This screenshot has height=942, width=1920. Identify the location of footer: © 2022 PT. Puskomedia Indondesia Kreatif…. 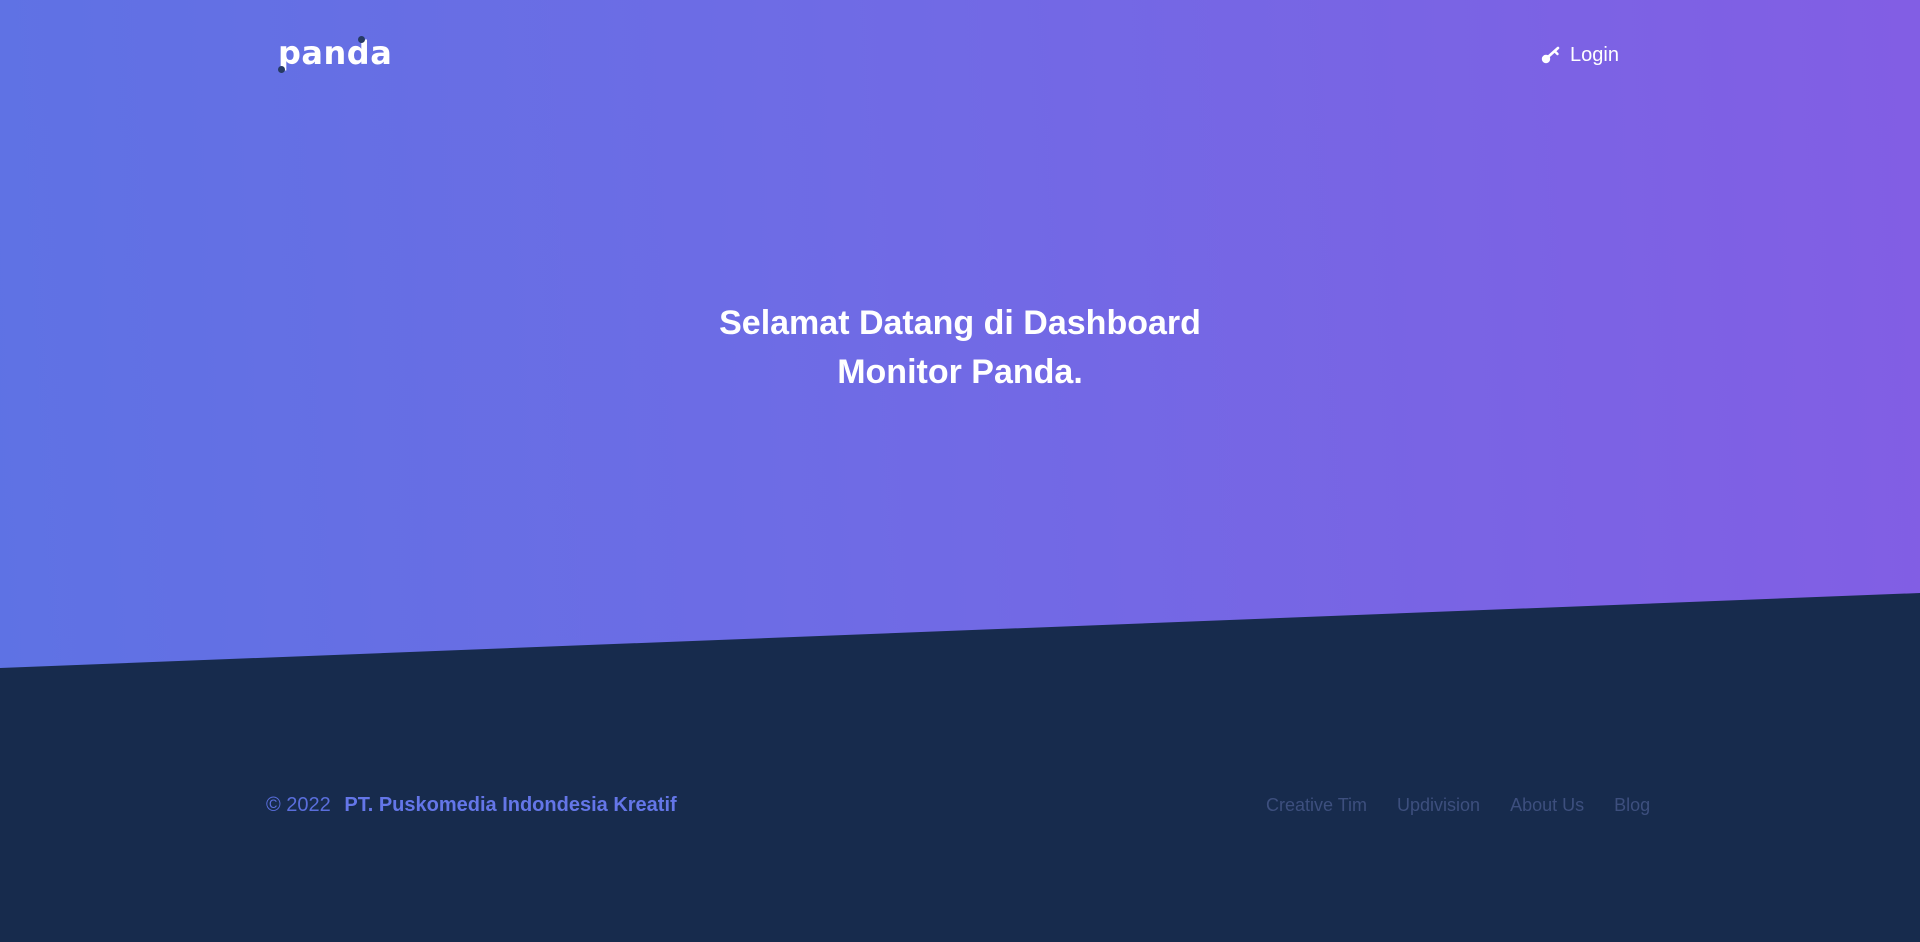
(960, 805).